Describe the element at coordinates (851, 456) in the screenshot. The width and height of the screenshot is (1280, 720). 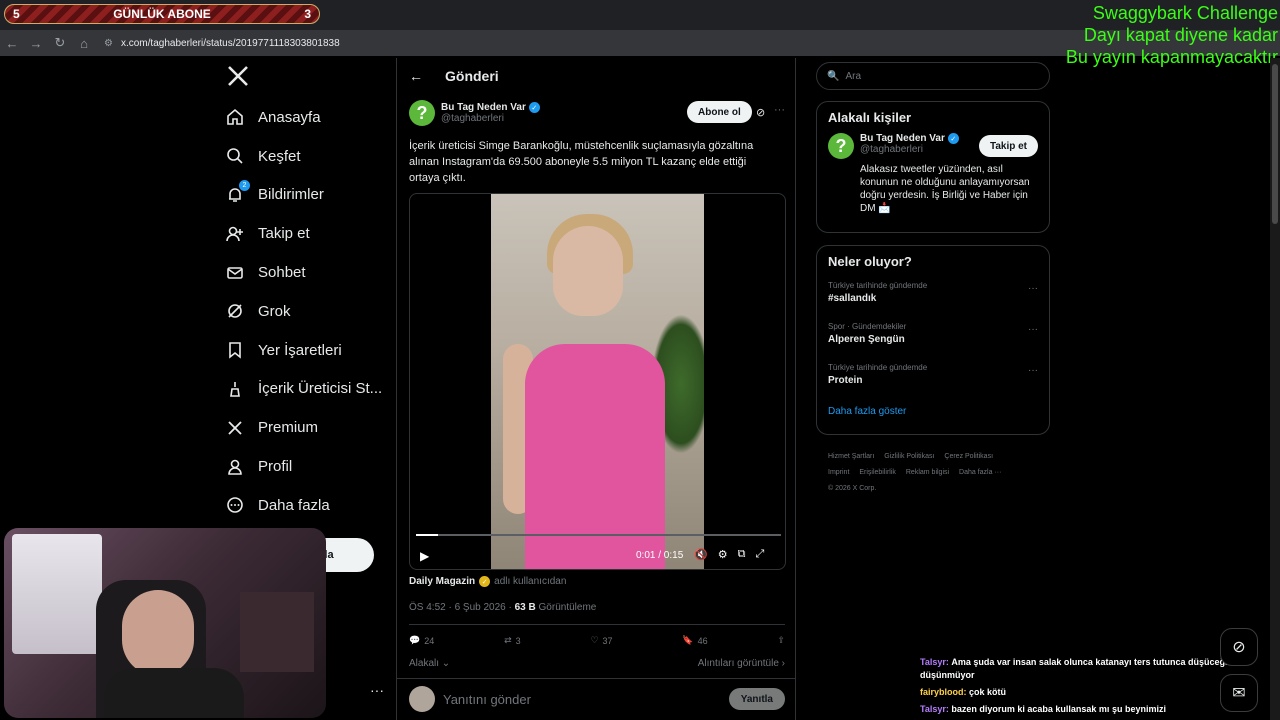
I see `footer-link: Hizmet Şartları` at that location.